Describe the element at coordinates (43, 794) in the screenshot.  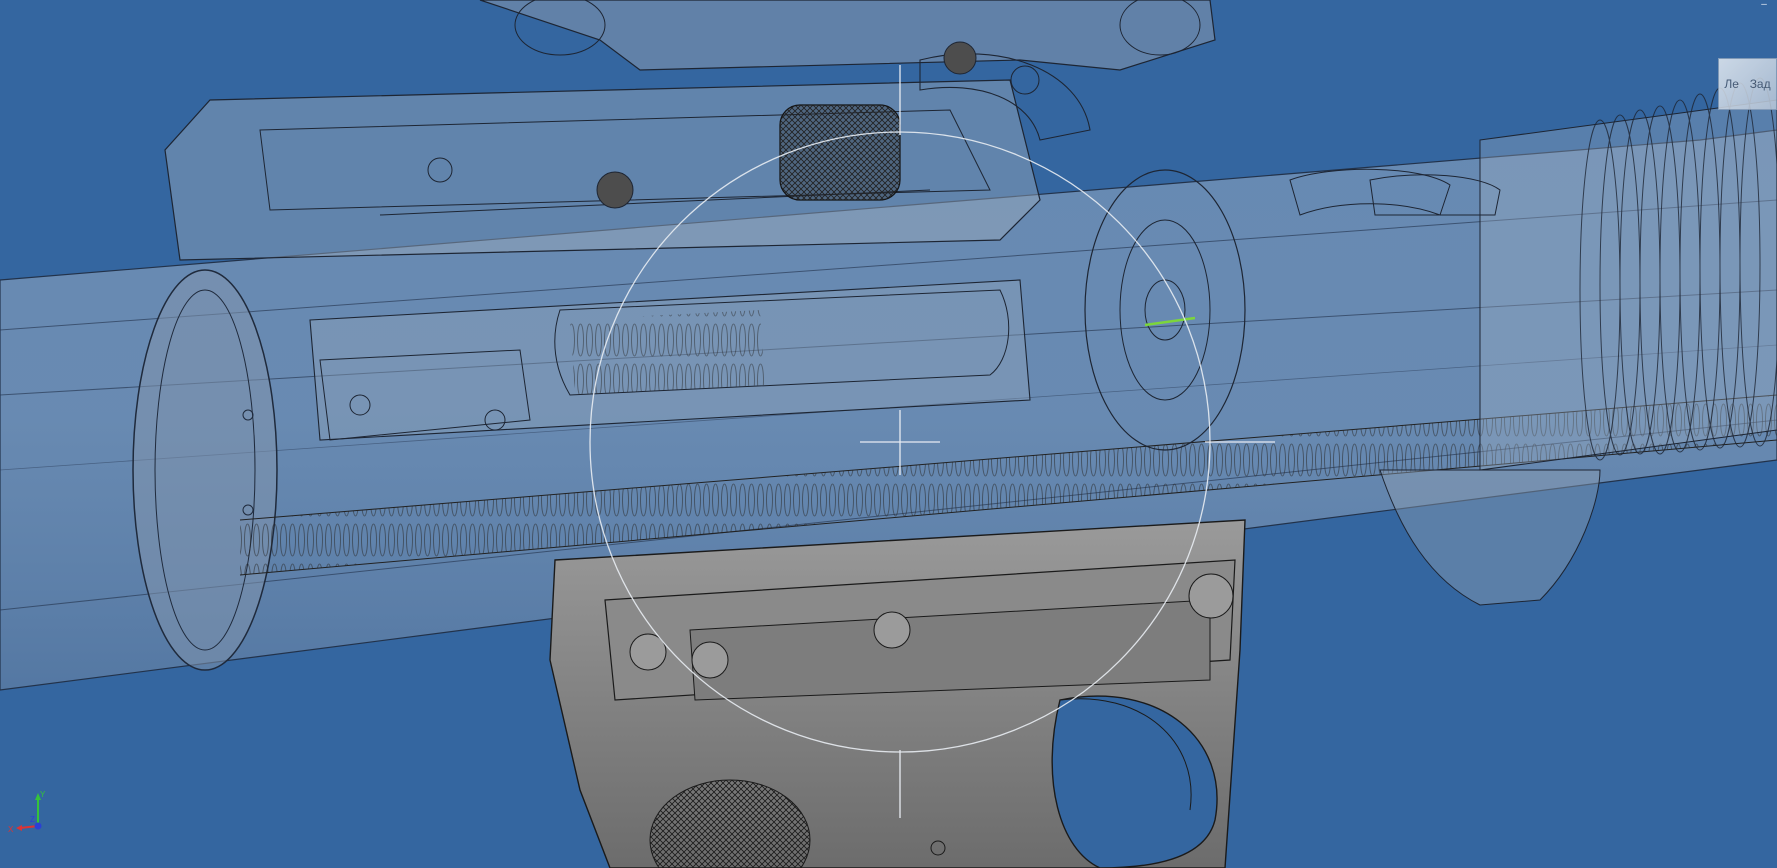
I see `y-axis-label: Y` at that location.